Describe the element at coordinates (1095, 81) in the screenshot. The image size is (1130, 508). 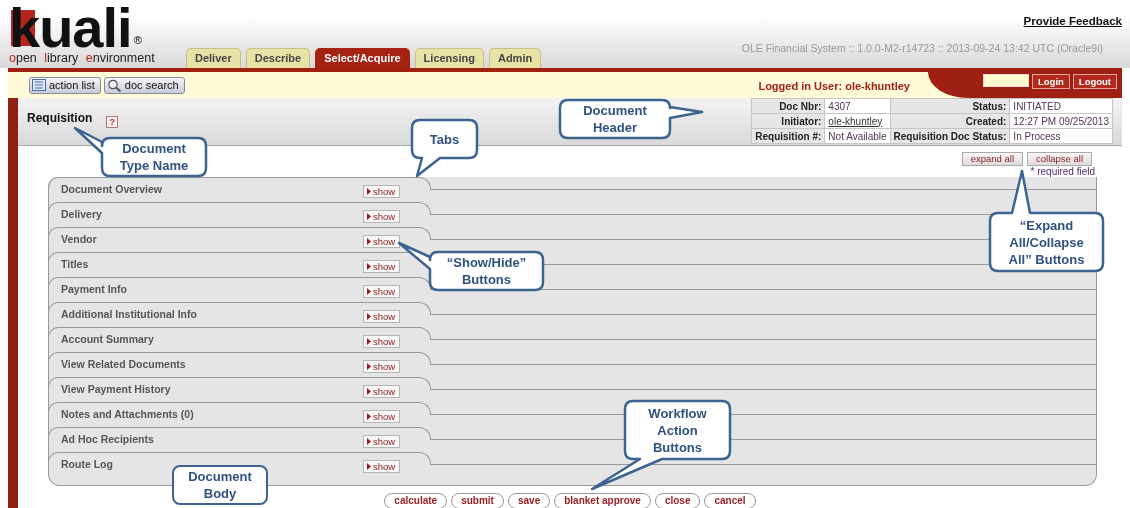
I see `login-button: Logout` at that location.